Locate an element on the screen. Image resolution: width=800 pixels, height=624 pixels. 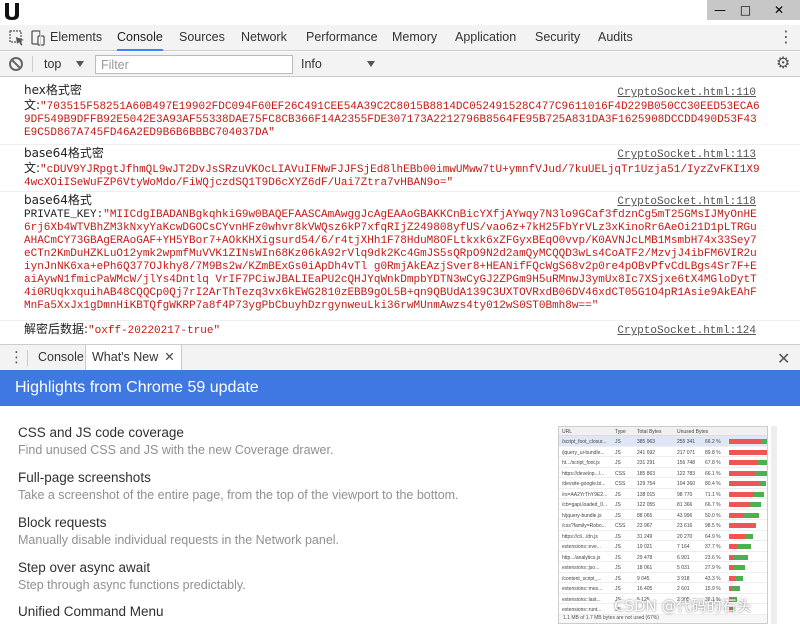
more-options-icon: ⋮ is located at coordinates (786, 38).